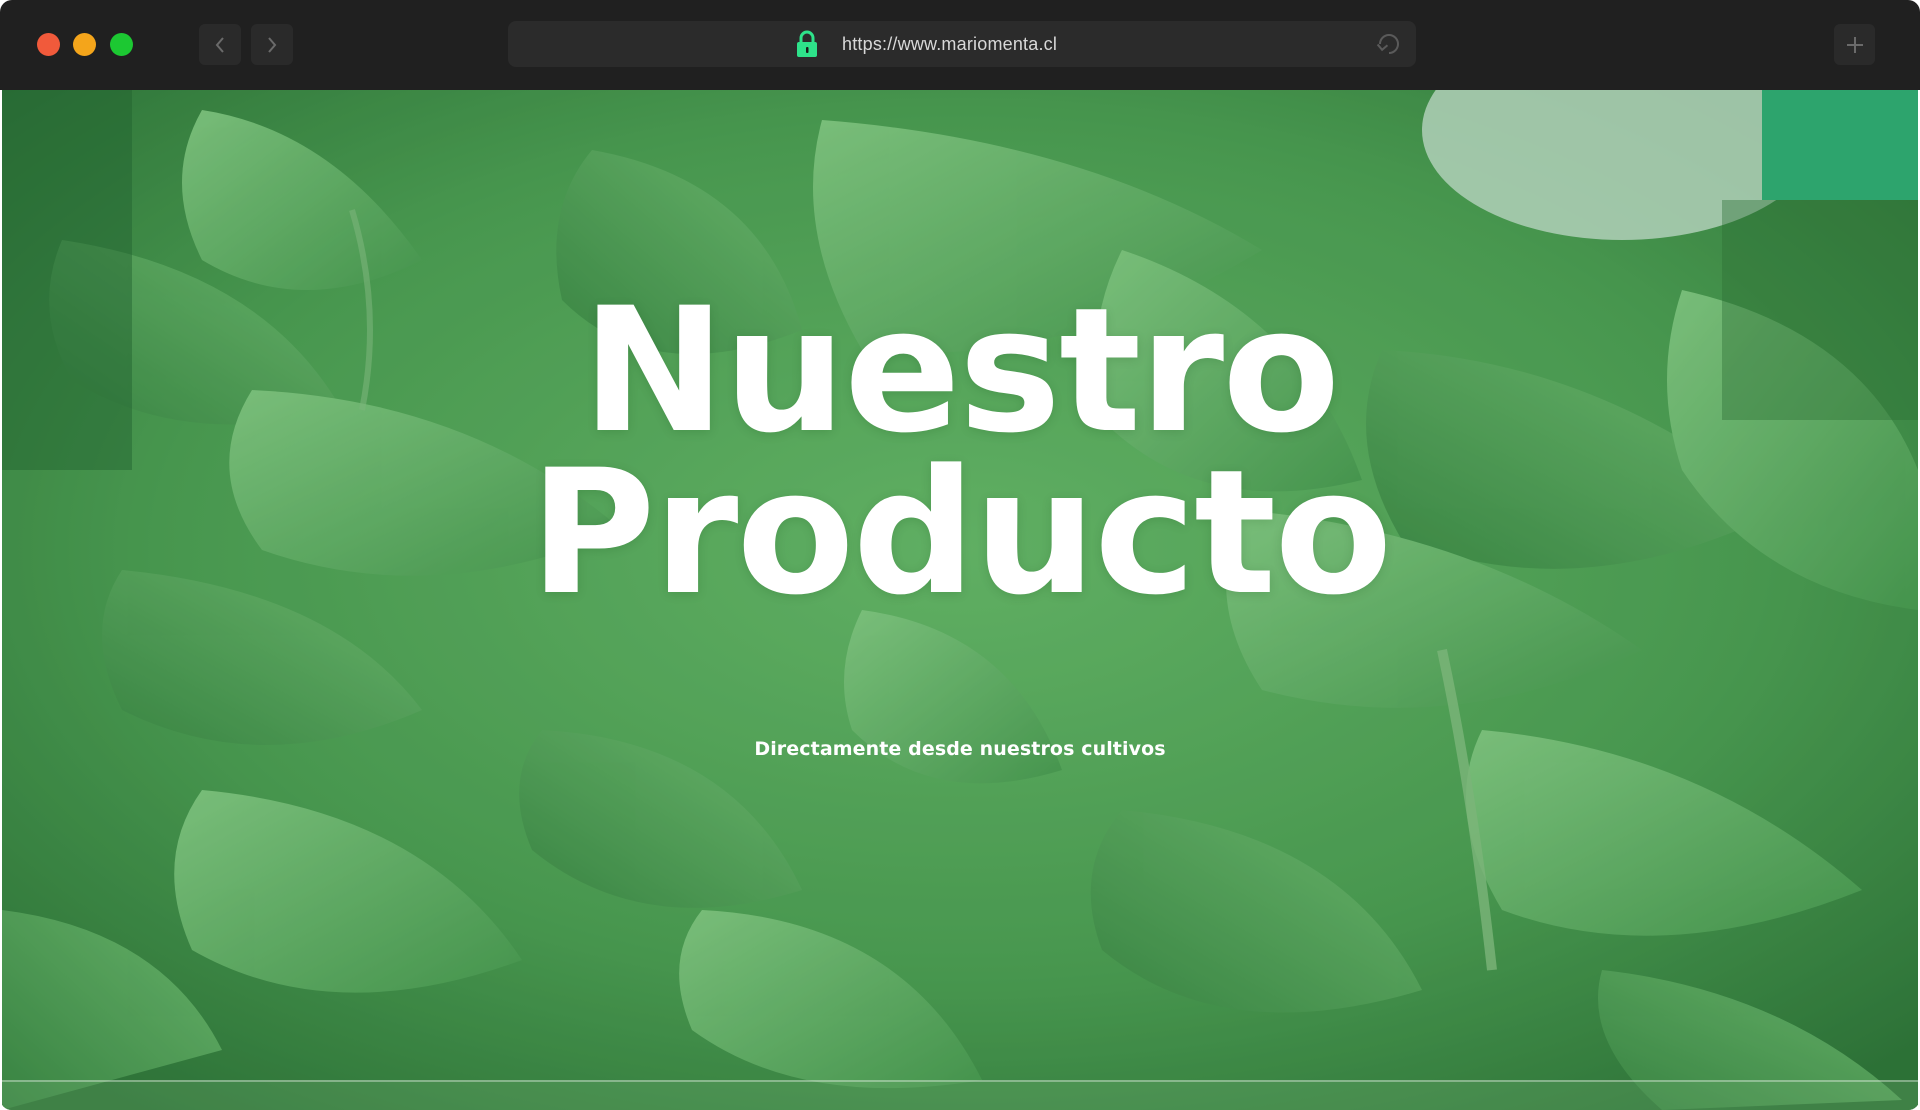  Describe the element at coordinates (961, 532) in the screenshot. I see `hero-title-line-2: Producto` at that location.